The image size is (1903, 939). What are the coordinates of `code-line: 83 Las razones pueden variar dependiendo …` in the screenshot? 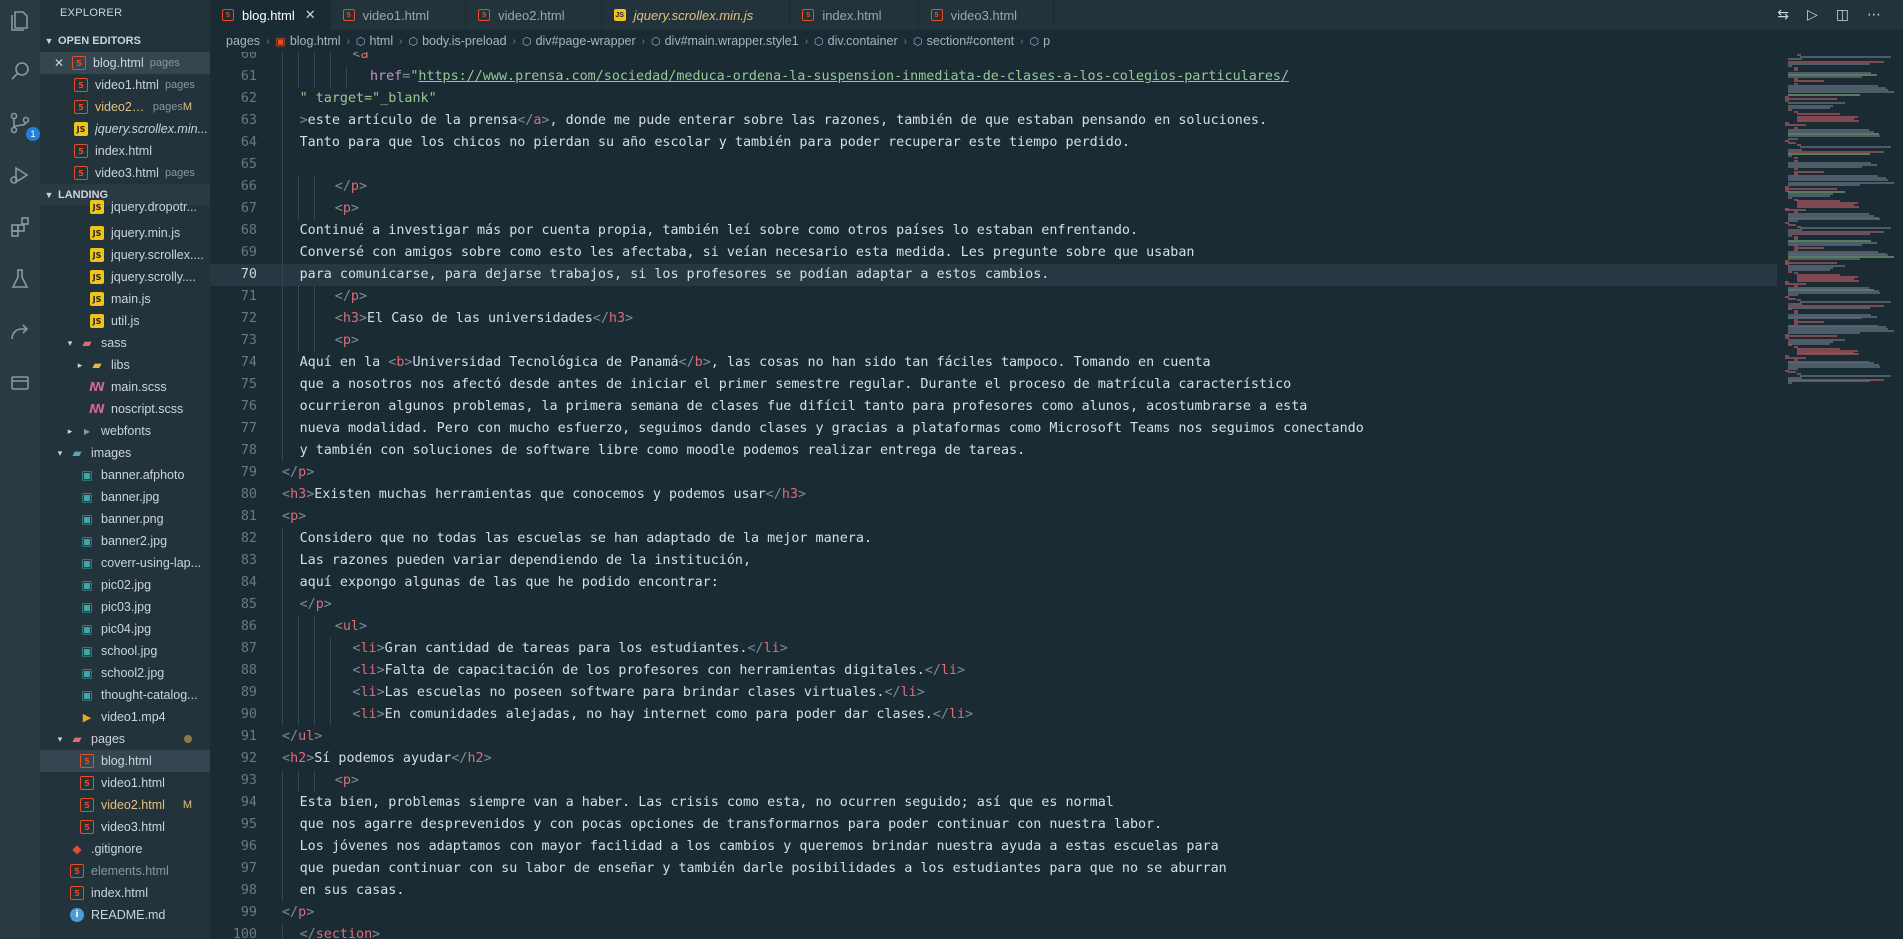 It's located at (993, 561).